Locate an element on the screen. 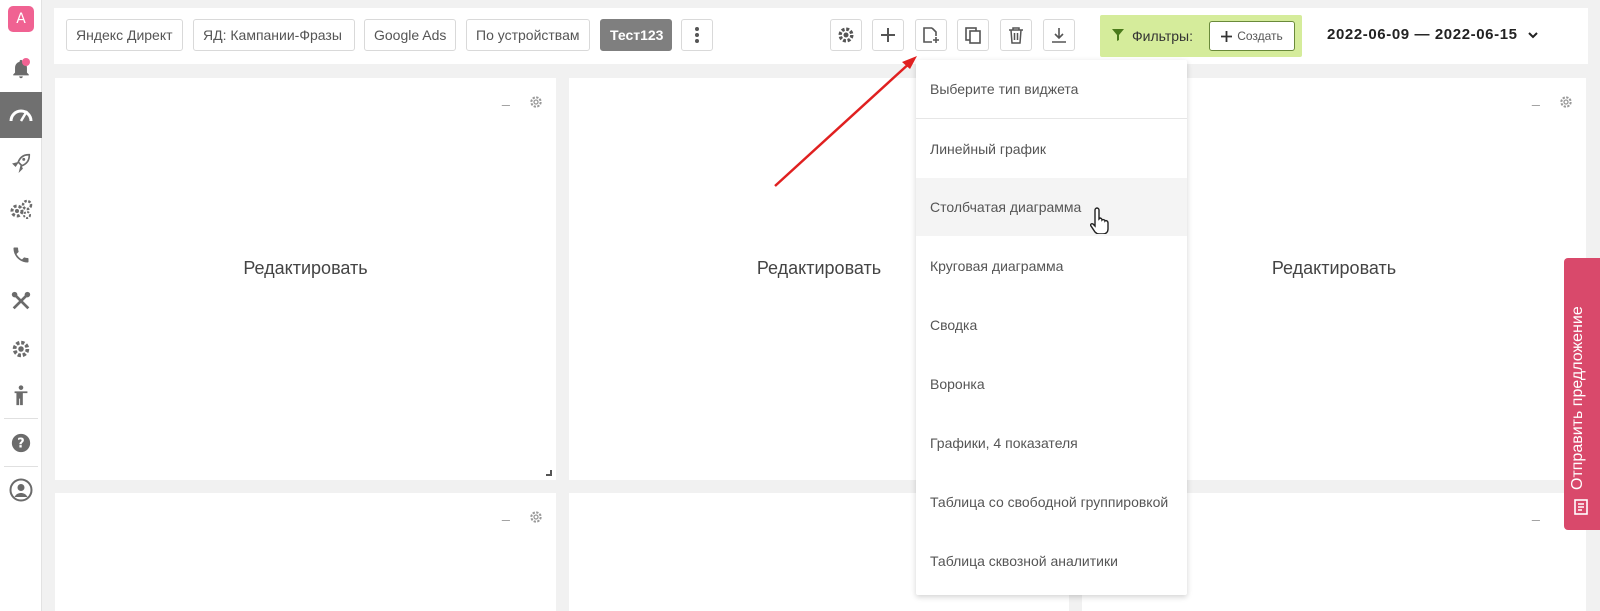 The image size is (1600, 611). speedometer-icon is located at coordinates (21, 115).